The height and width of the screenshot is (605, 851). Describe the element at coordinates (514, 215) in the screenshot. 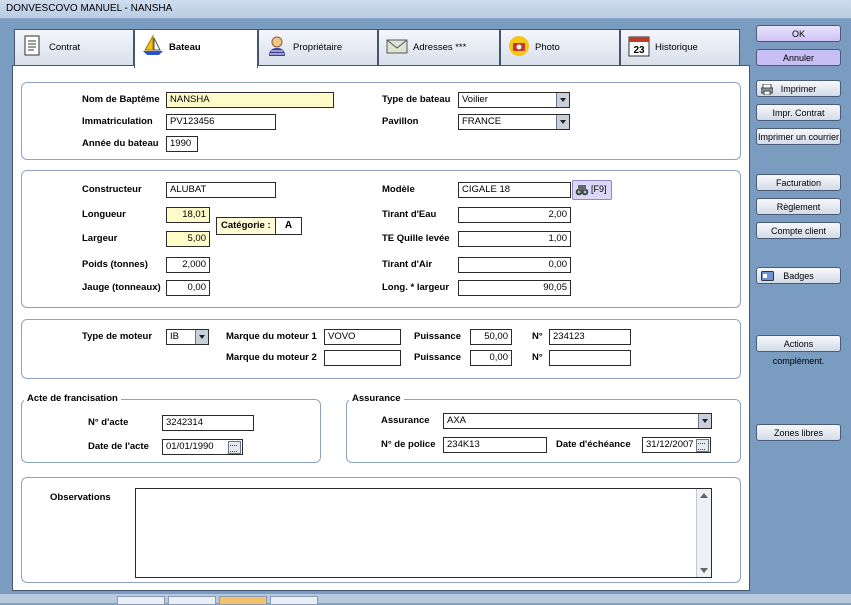

I see `tirant-eau-field: 2,00` at that location.